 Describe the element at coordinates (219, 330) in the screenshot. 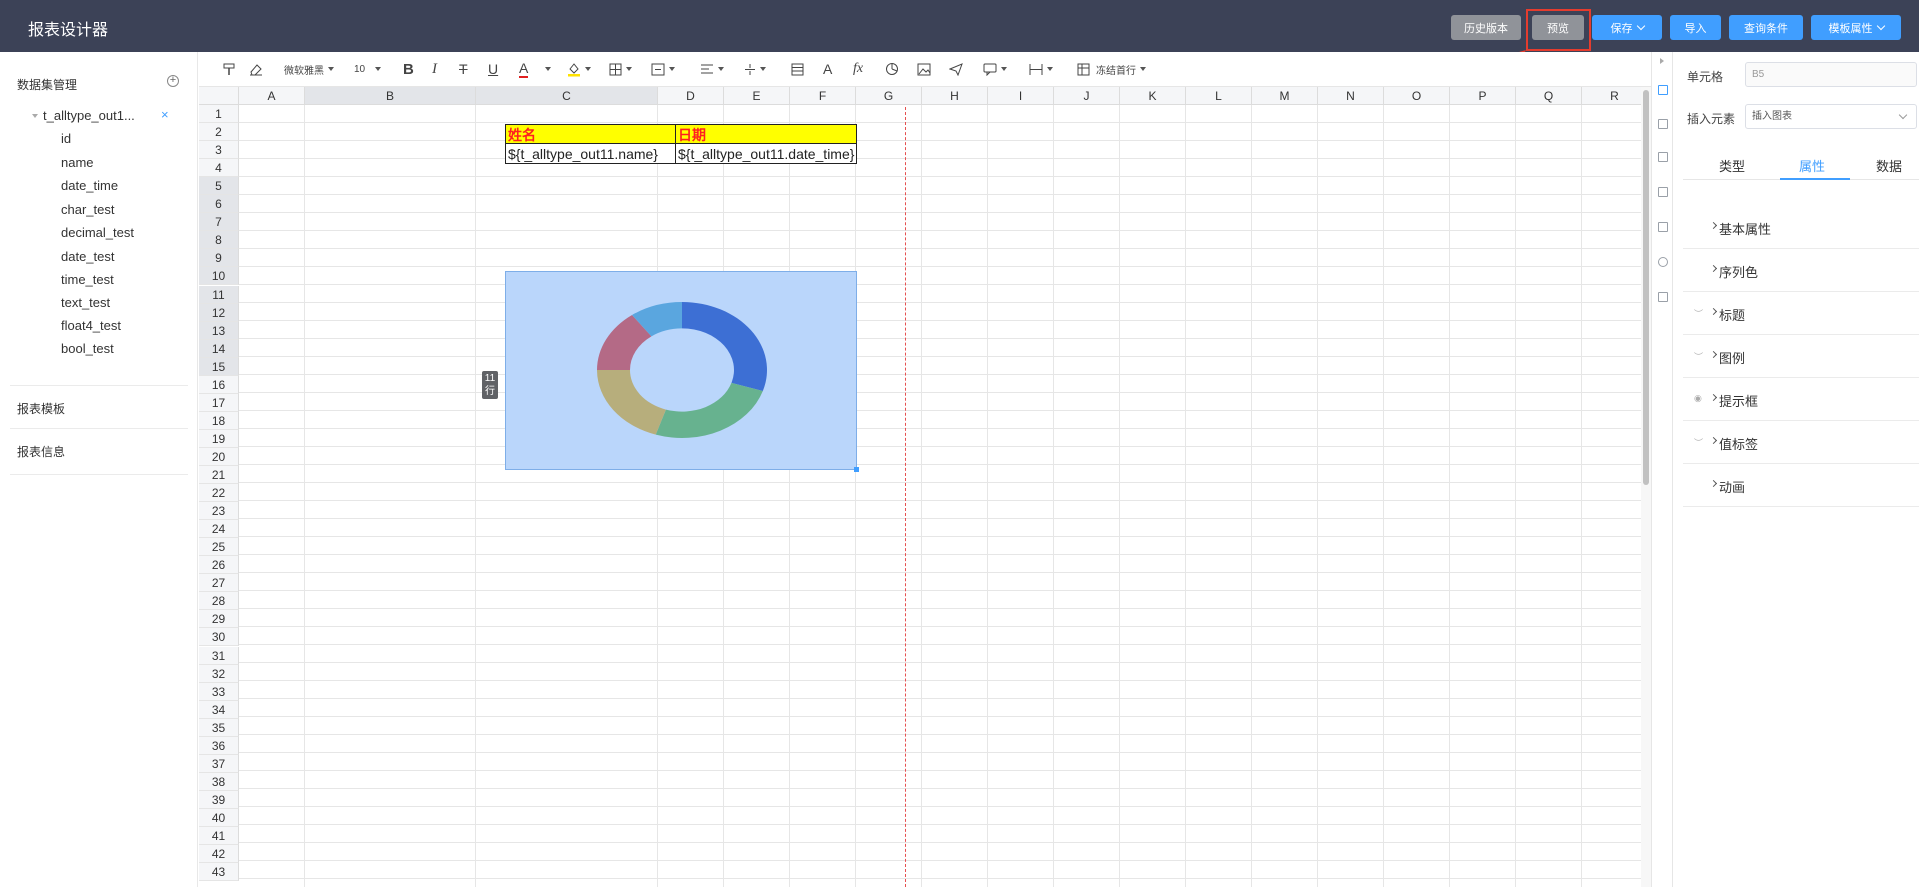

I see `row-header: 13` at that location.